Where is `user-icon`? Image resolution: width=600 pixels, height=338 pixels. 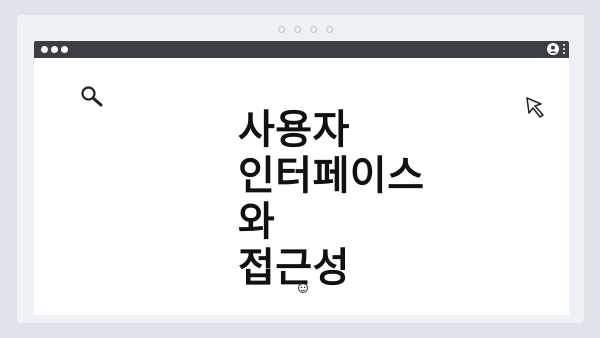
user-icon is located at coordinates (553, 49).